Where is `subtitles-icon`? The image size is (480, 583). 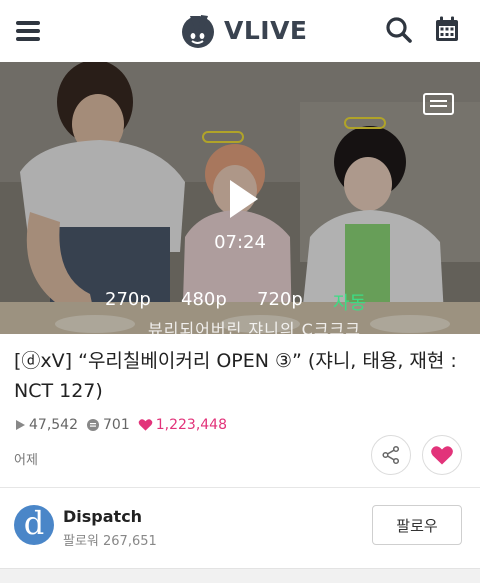 subtitles-icon is located at coordinates (438, 104).